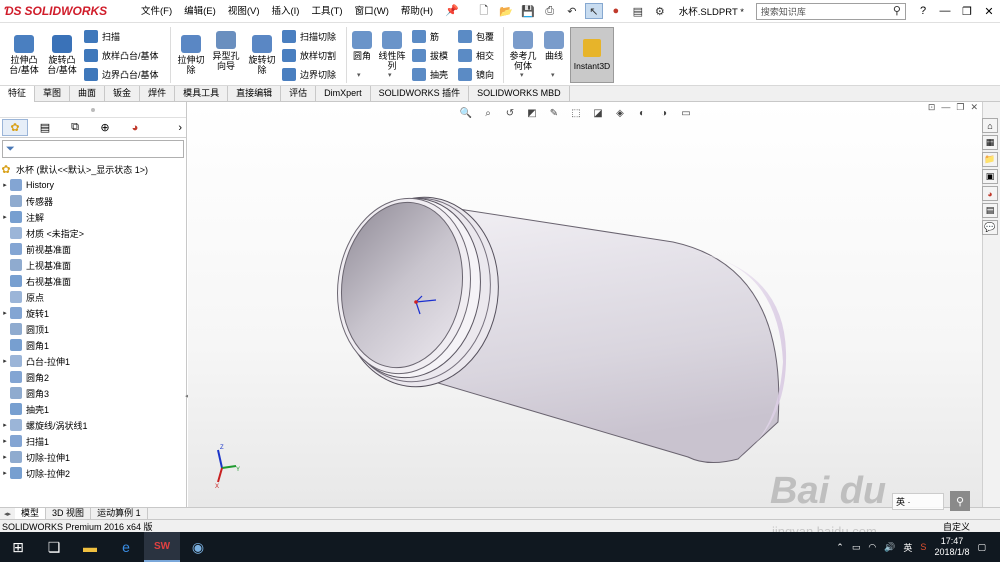 This screenshot has height=562, width=1000. I want to click on sweep-cut-button: 扫描切除, so click(309, 36).